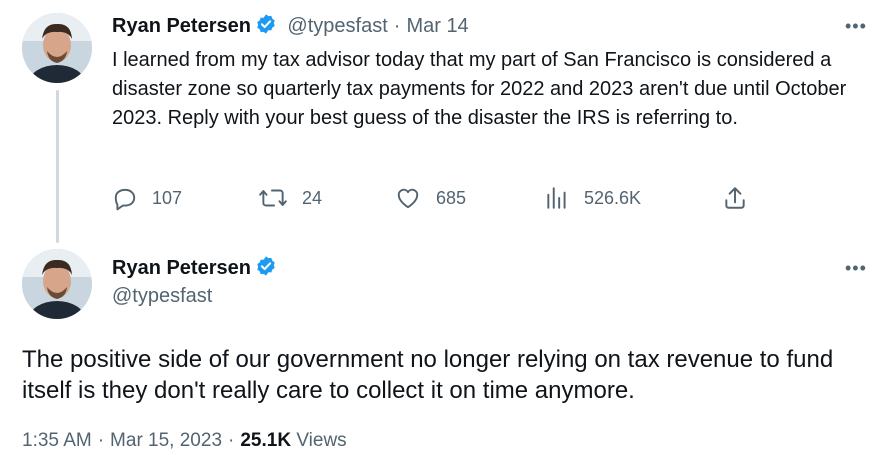  I want to click on tweet-date: Mar 14, so click(437, 26).